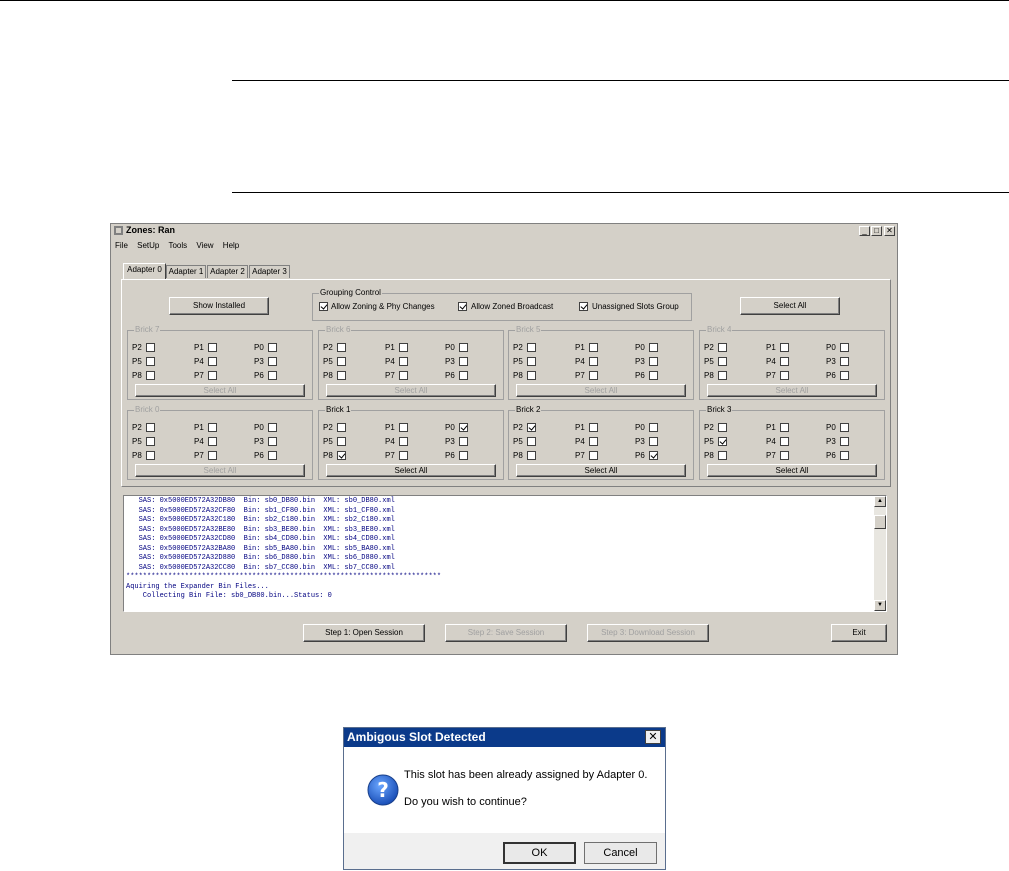 The image size is (1009, 871). I want to click on scroll-thumb, so click(880, 522).